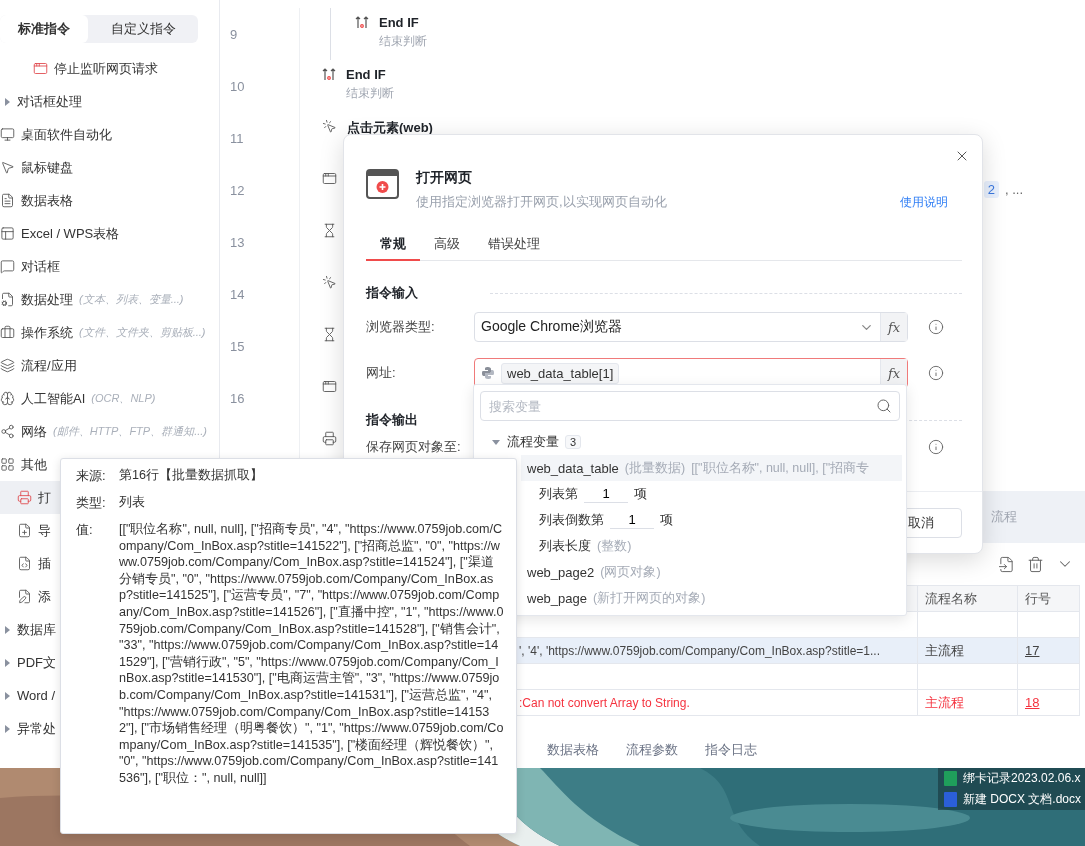  Describe the element at coordinates (49, 365) in the screenshot. I see `item-label: 流程/应用` at that location.